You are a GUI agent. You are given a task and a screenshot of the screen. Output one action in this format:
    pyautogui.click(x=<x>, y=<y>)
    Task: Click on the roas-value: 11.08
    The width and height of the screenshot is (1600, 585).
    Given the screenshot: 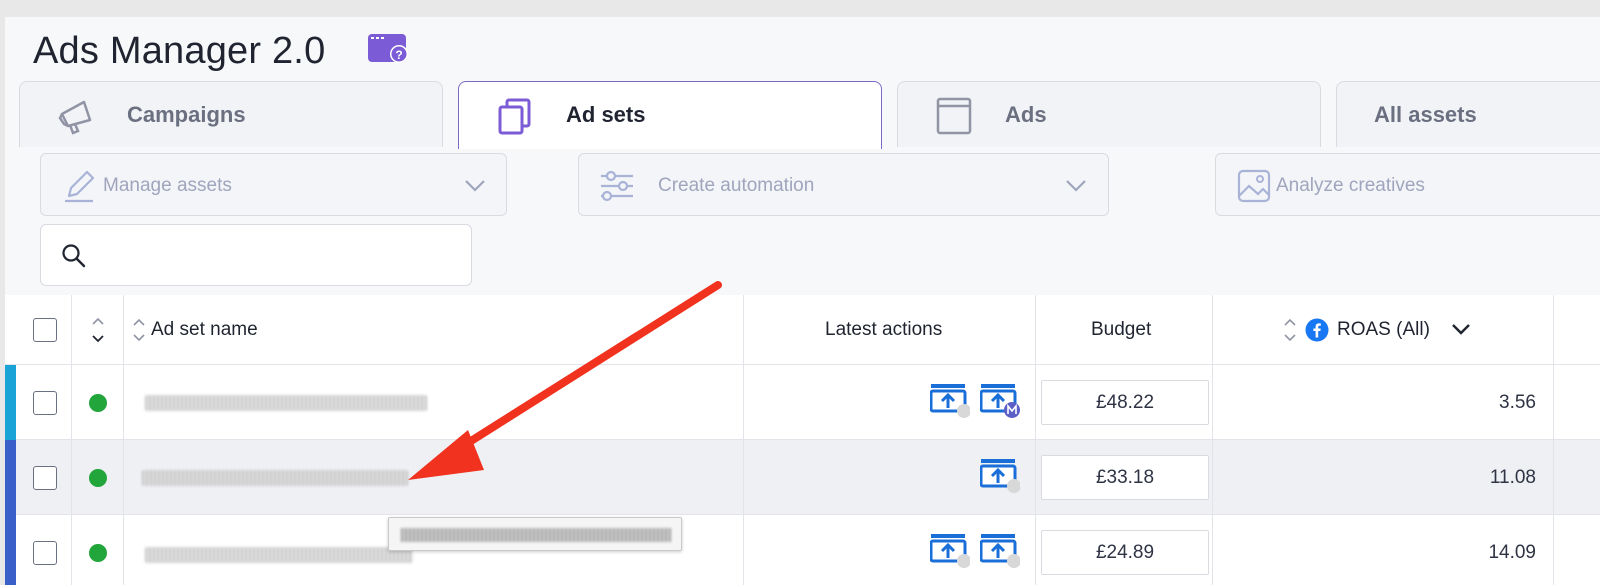 What is the action you would take?
    pyautogui.click(x=1512, y=477)
    